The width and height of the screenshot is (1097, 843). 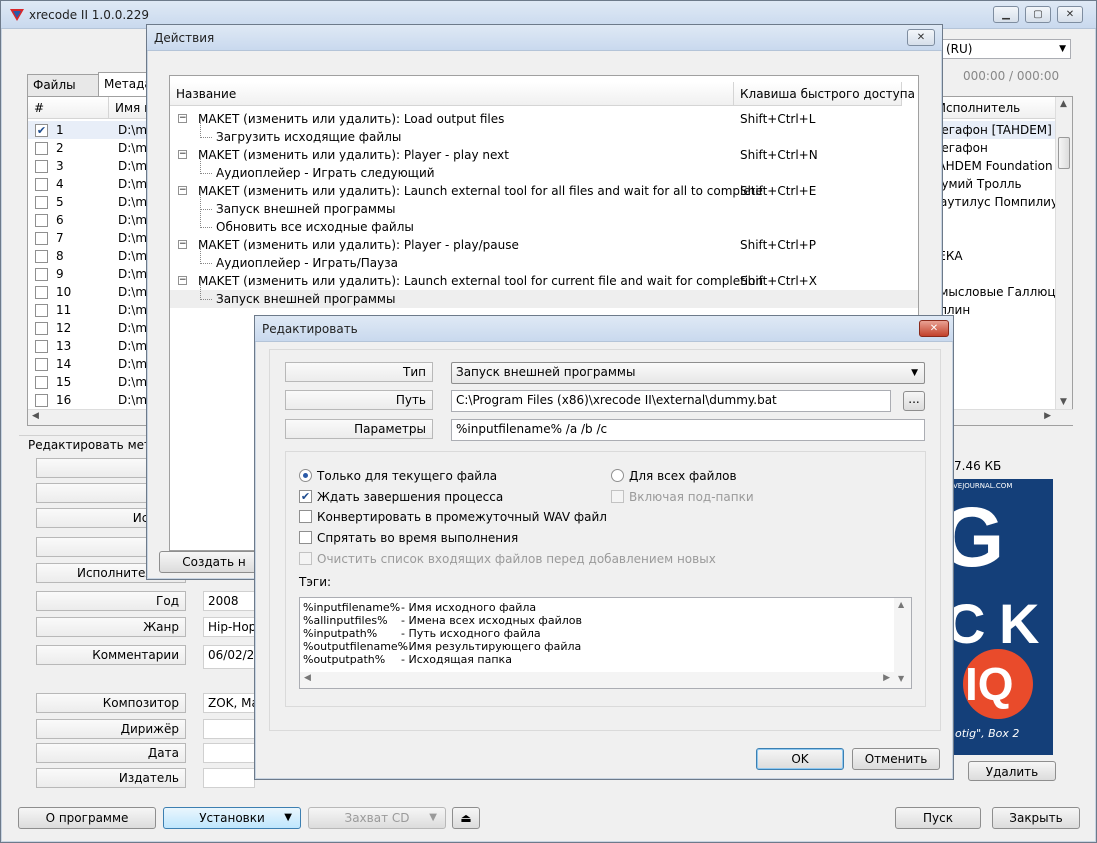 What do you see at coordinates (1006, 14) in the screenshot?
I see `minimize-button: ▁` at bounding box center [1006, 14].